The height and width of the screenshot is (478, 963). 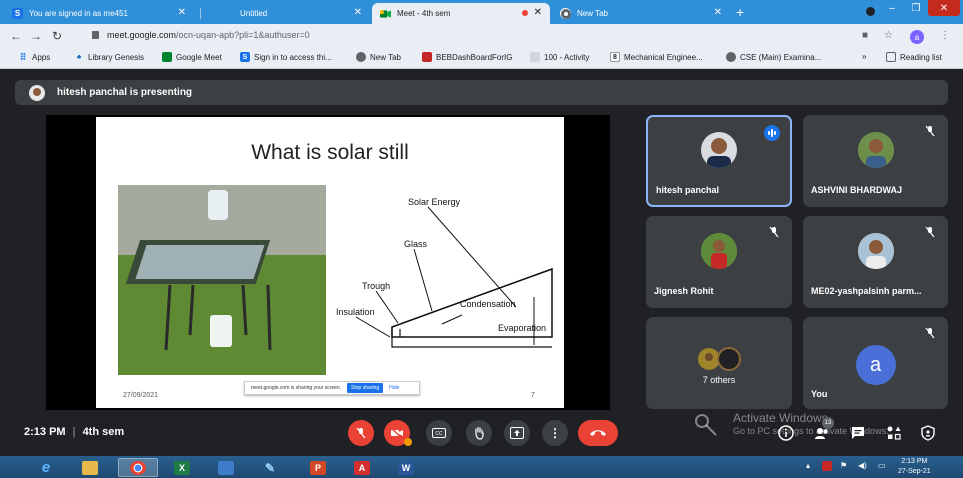 I want to click on svg-text: CC, so click(x=439, y=434).